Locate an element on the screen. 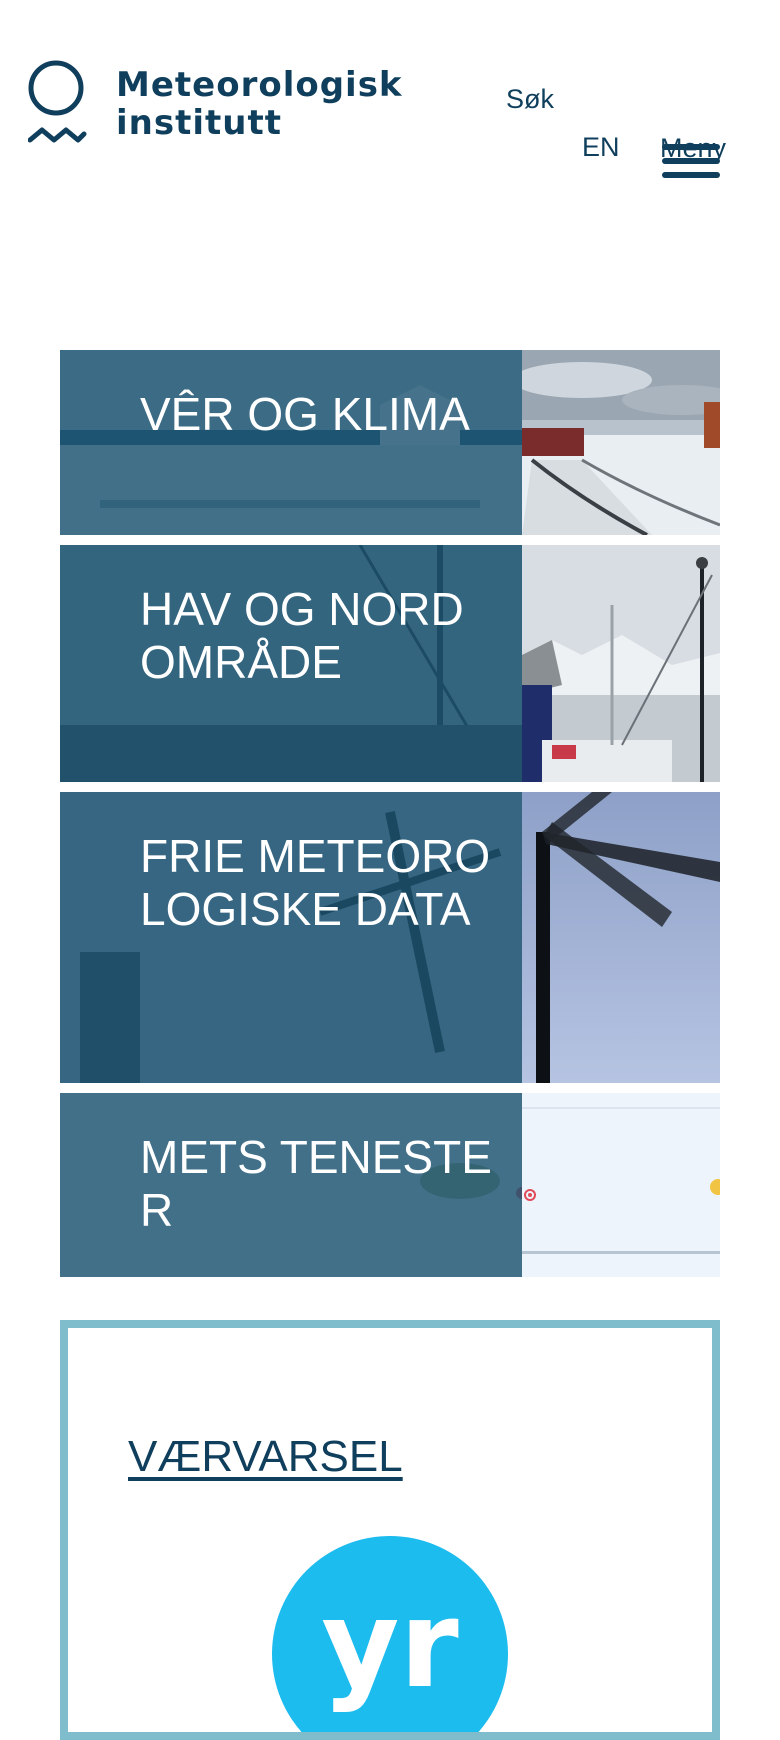 Image resolution: width=780 pixels, height=1740 pixels. card-panel: FRIE METEOROLOGISKE DATA is located at coordinates (291, 937).